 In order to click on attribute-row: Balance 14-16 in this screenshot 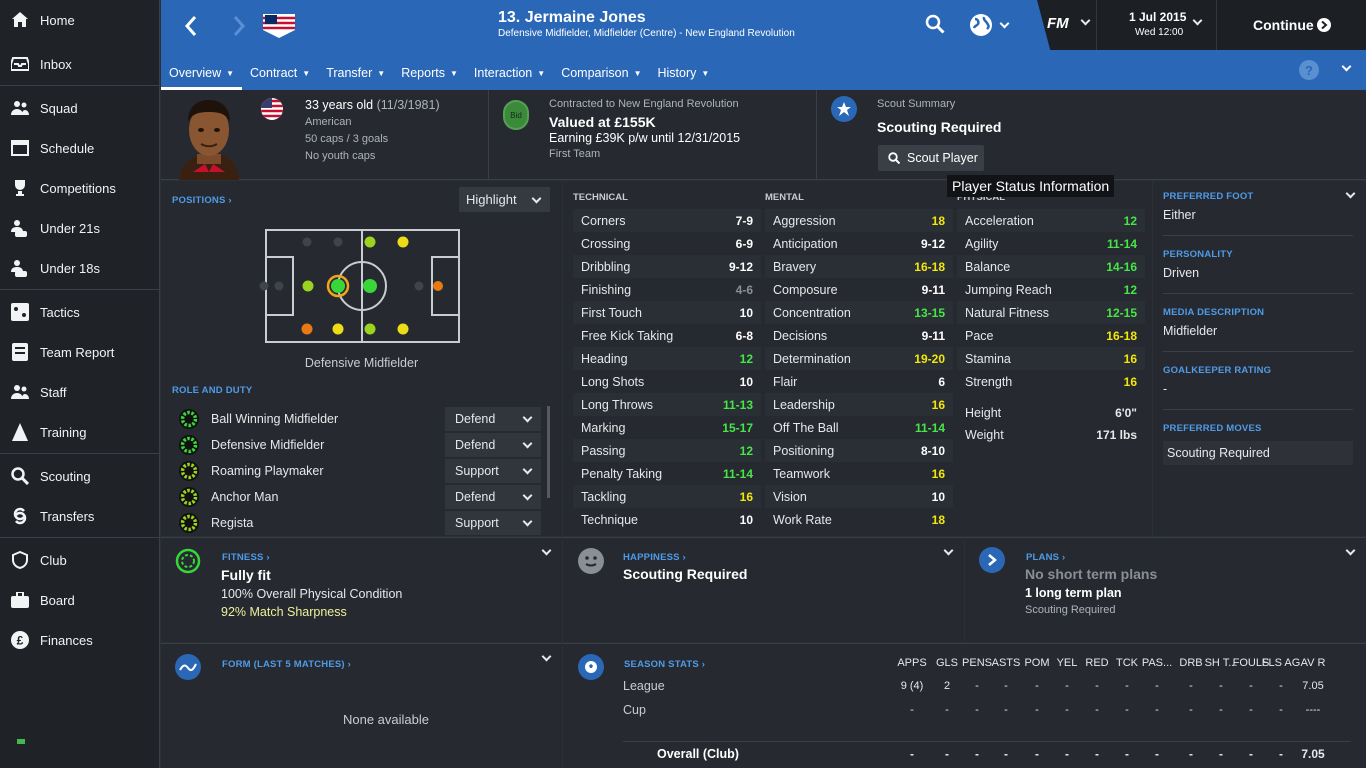, I will do `click(1051, 266)`.